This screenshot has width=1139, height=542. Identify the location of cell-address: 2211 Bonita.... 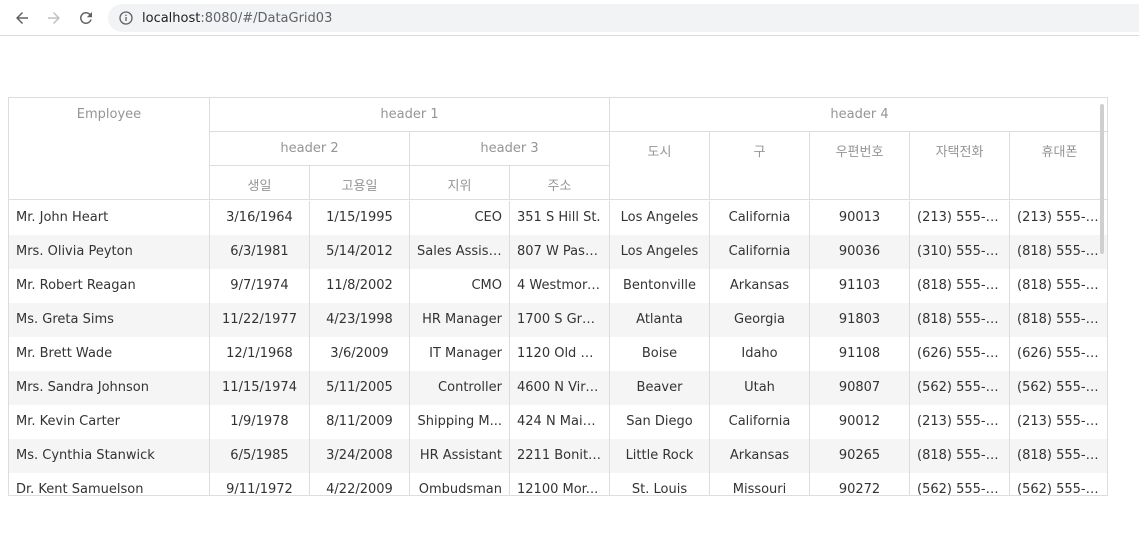
(560, 456).